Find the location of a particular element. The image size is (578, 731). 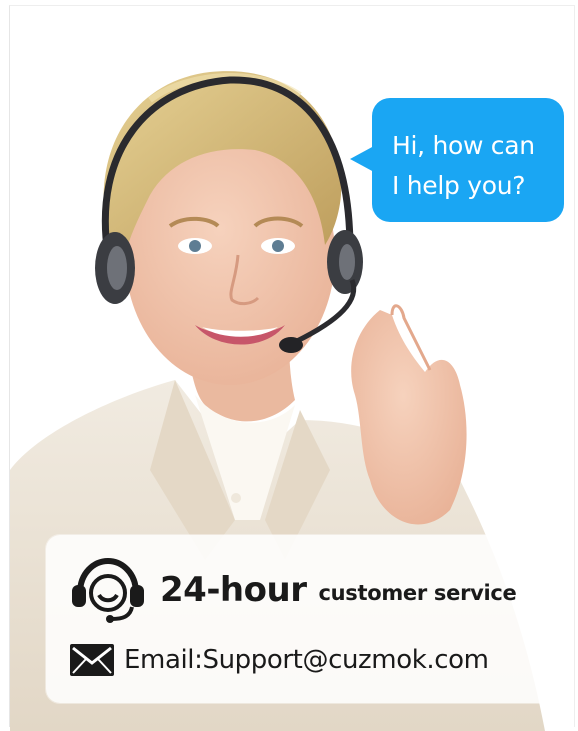

service-label: customer service is located at coordinates (417, 593).